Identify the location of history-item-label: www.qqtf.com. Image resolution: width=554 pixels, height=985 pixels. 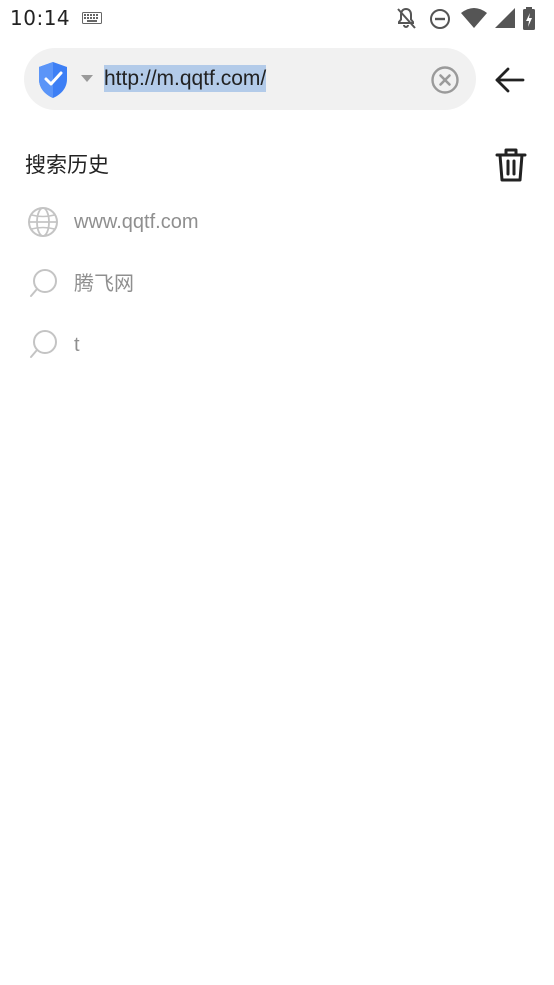
(136, 222).